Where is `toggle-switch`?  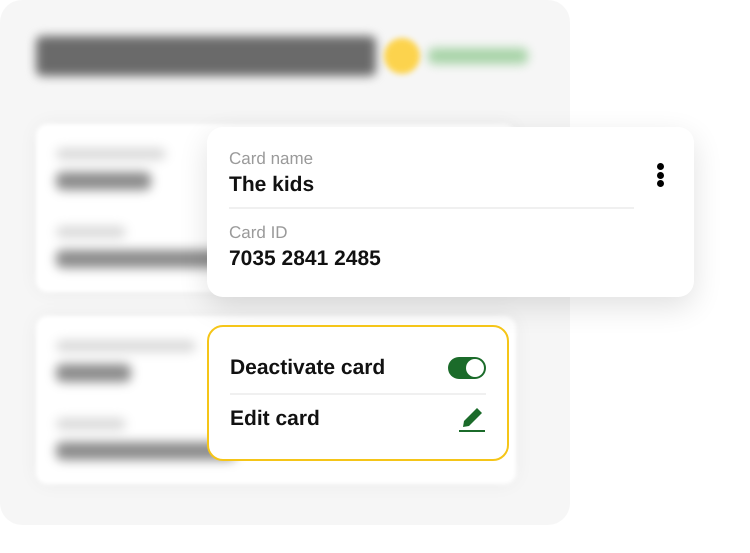
toggle-switch is located at coordinates (467, 368).